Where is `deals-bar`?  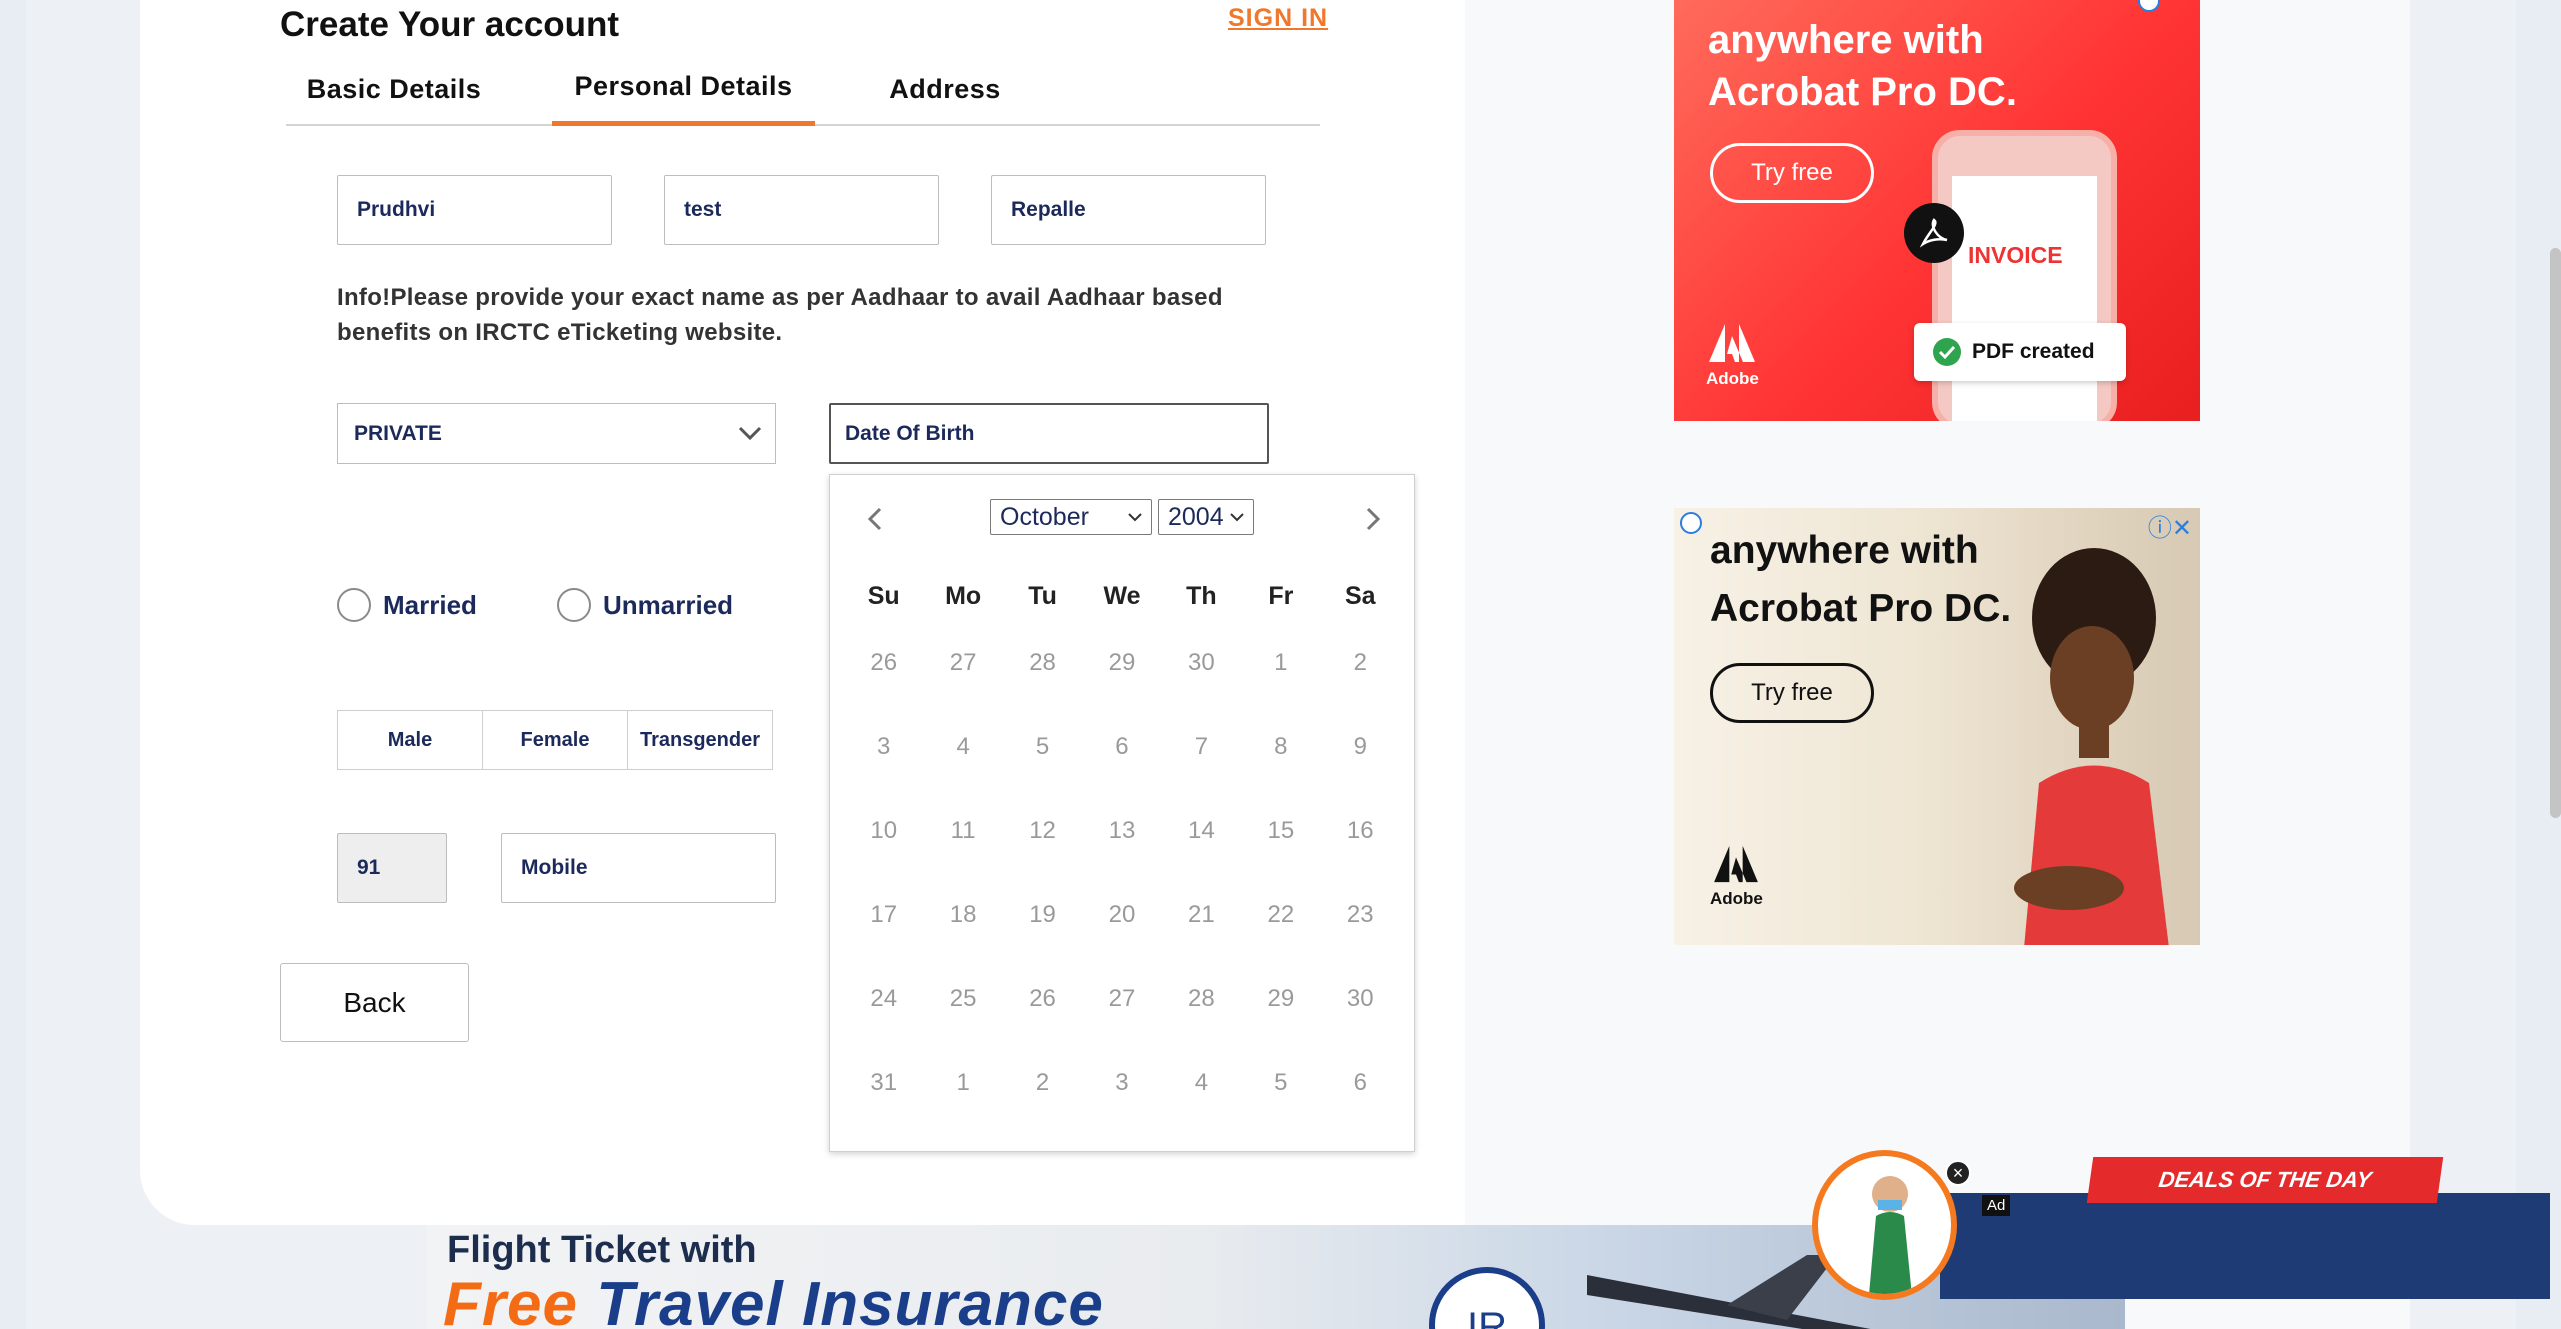
deals-bar is located at coordinates (2245, 1246).